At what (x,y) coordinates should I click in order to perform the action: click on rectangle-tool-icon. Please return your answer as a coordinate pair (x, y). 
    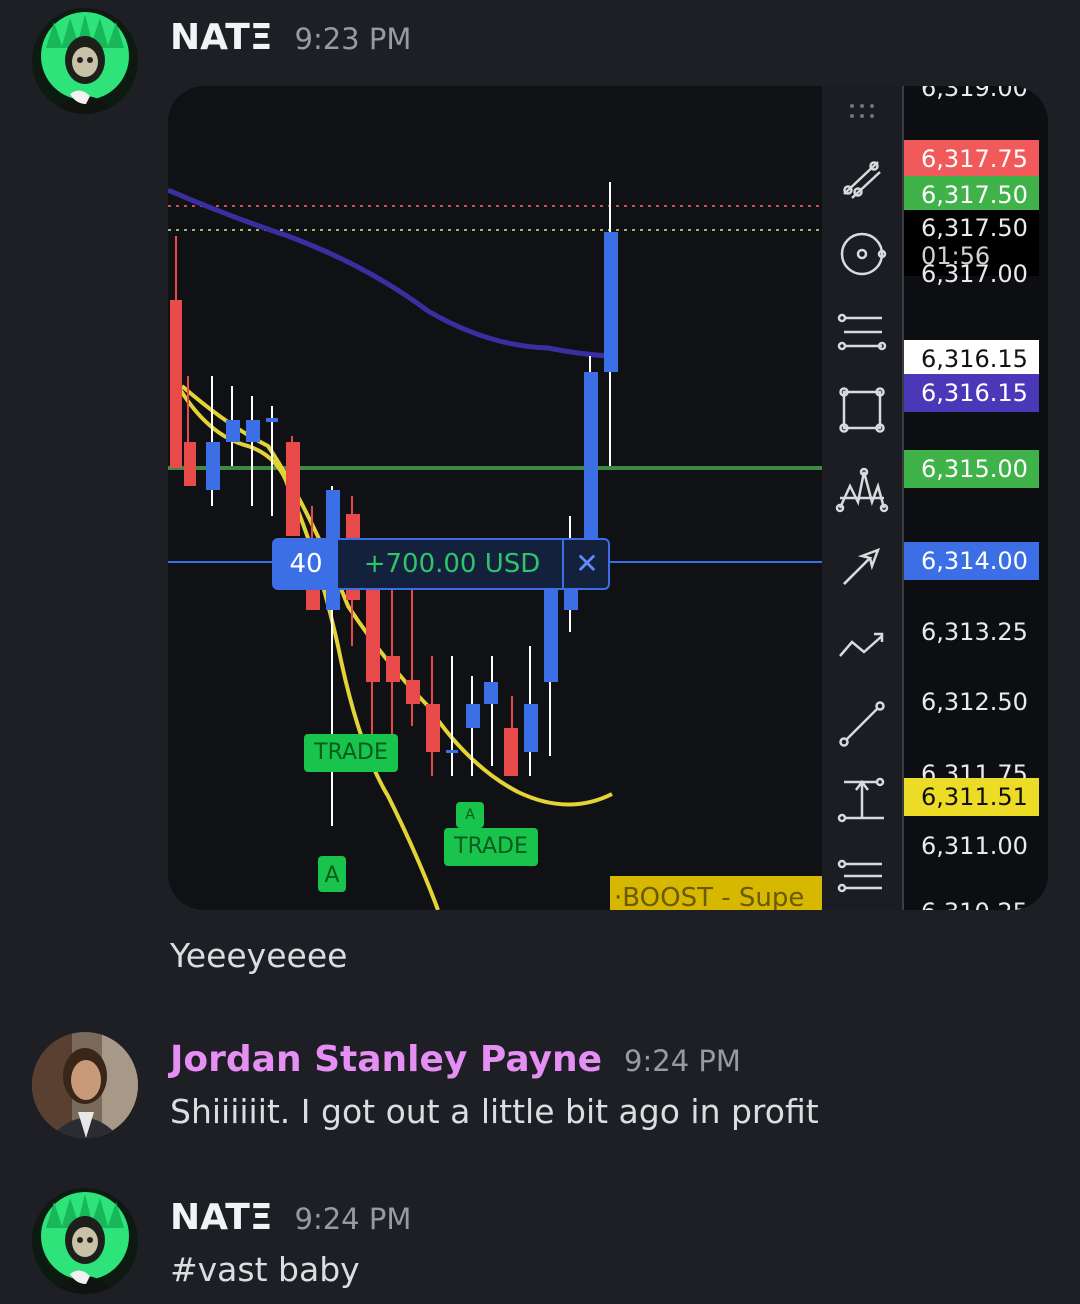
    Looking at the image, I should click on (862, 410).